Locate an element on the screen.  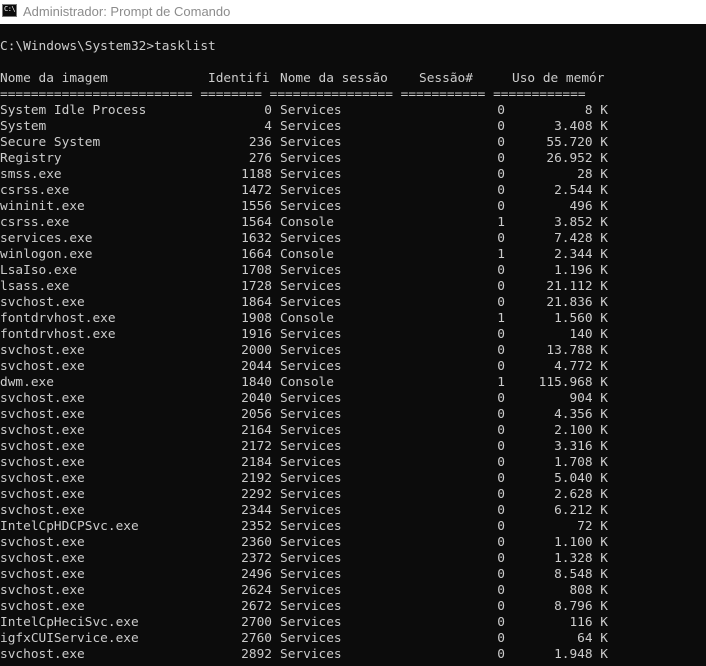
table-row: svchost.exe 2624 Services 0 808 K is located at coordinates (353, 591).